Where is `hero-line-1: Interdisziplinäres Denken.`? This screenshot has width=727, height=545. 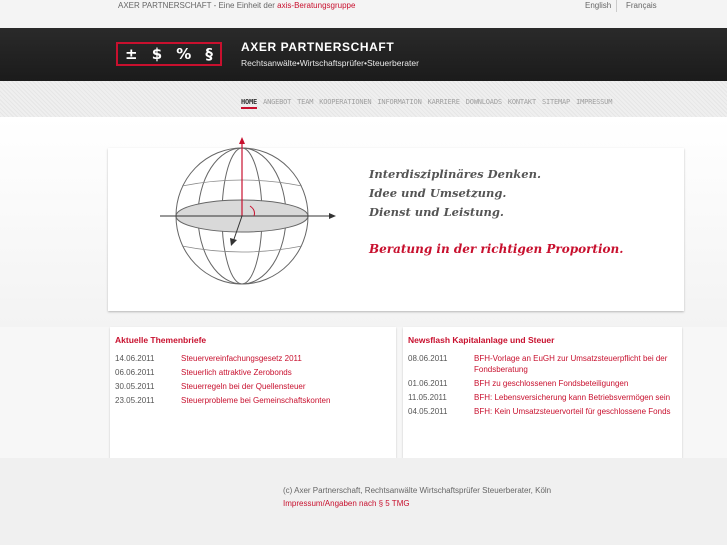 hero-line-1: Interdisziplinäres Denken. is located at coordinates (455, 174).